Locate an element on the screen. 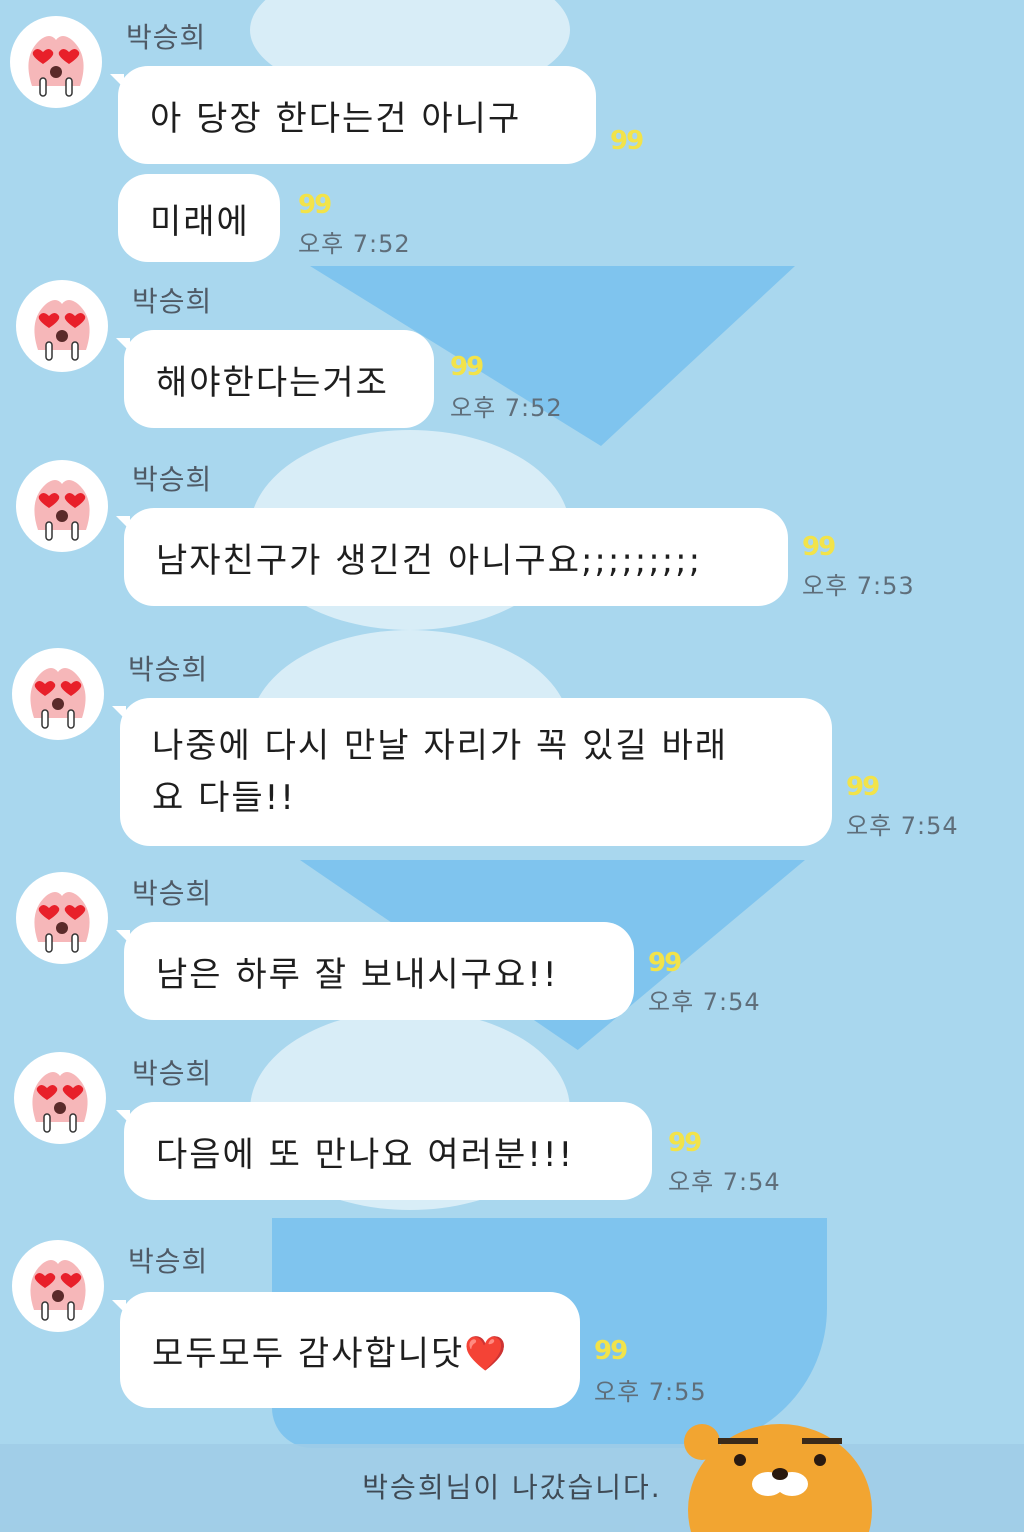 The image size is (1024, 1532). message-bubble: 아 당장 한다는건 아니구 is located at coordinates (357, 115).